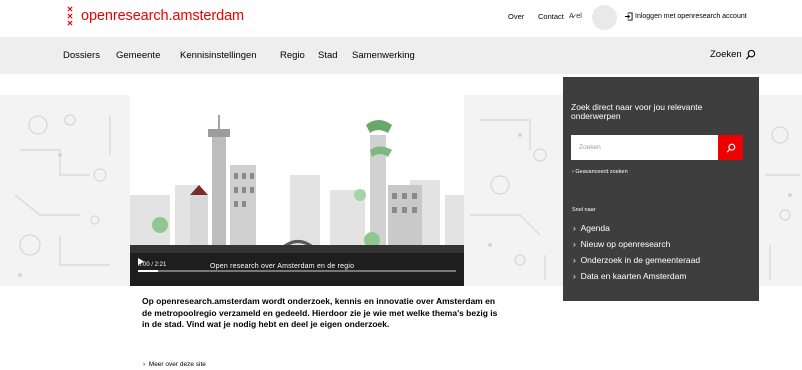 Image resolution: width=802 pixels, height=370 pixels. I want to click on search-box, so click(644, 147).